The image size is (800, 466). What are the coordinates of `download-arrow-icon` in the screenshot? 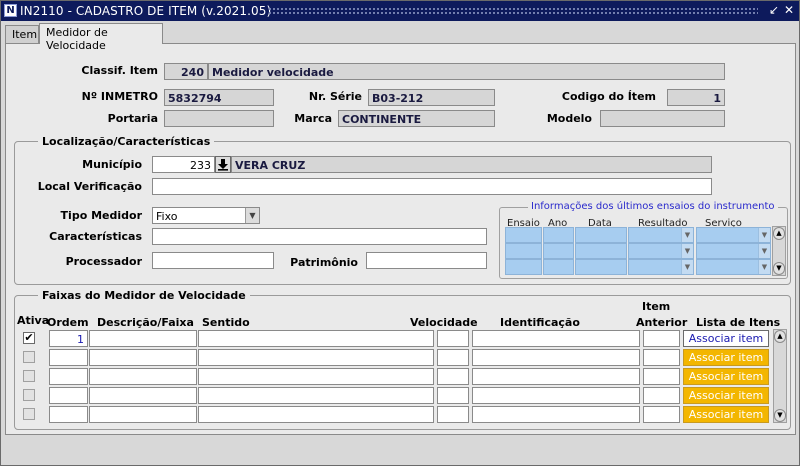 It's located at (223, 165).